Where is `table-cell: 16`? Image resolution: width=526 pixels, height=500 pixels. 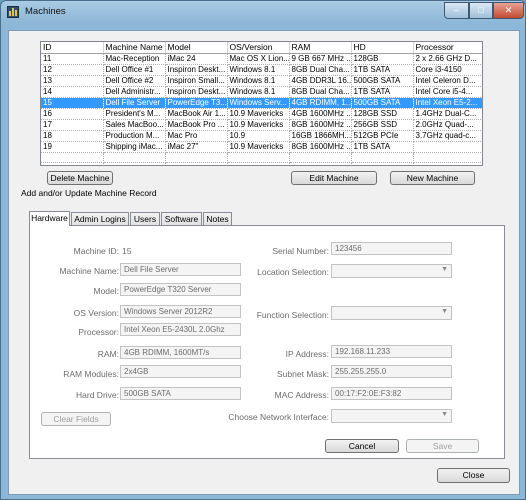 table-cell: 16 is located at coordinates (72, 114).